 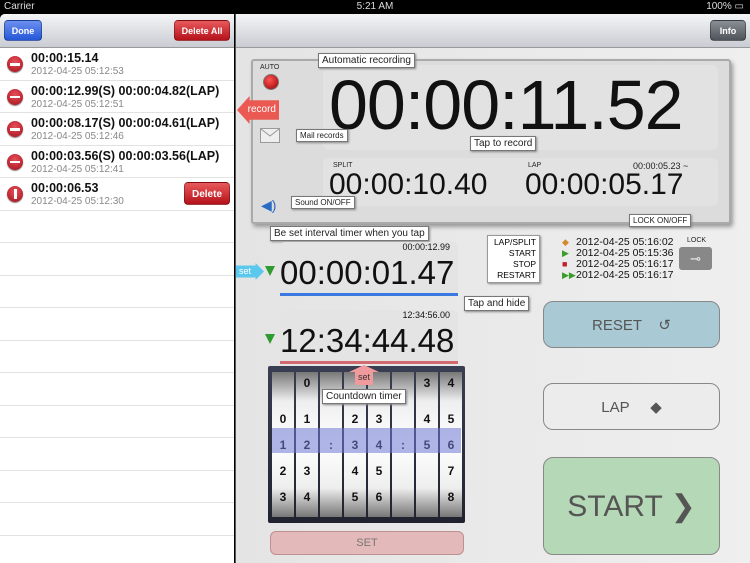 What do you see at coordinates (565, 264) in the screenshot?
I see `log-icon: ■` at bounding box center [565, 264].